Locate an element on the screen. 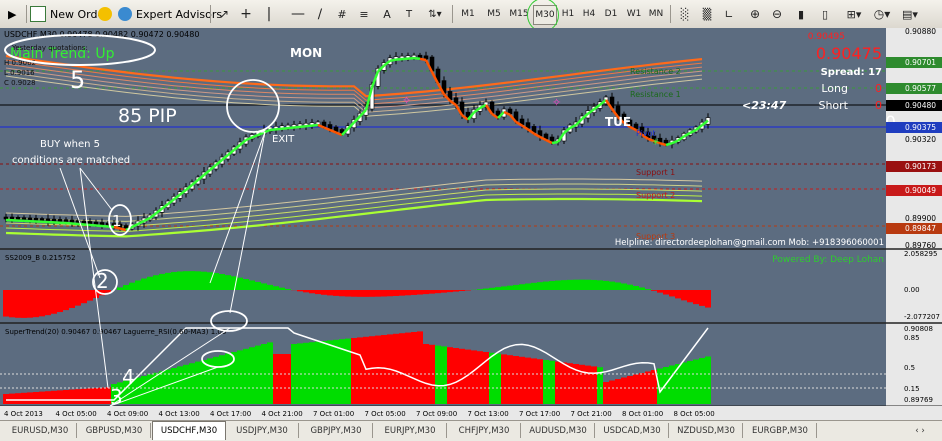 The image size is (942, 441). arrows-icon: ⇅▾ is located at coordinates (435, 14).